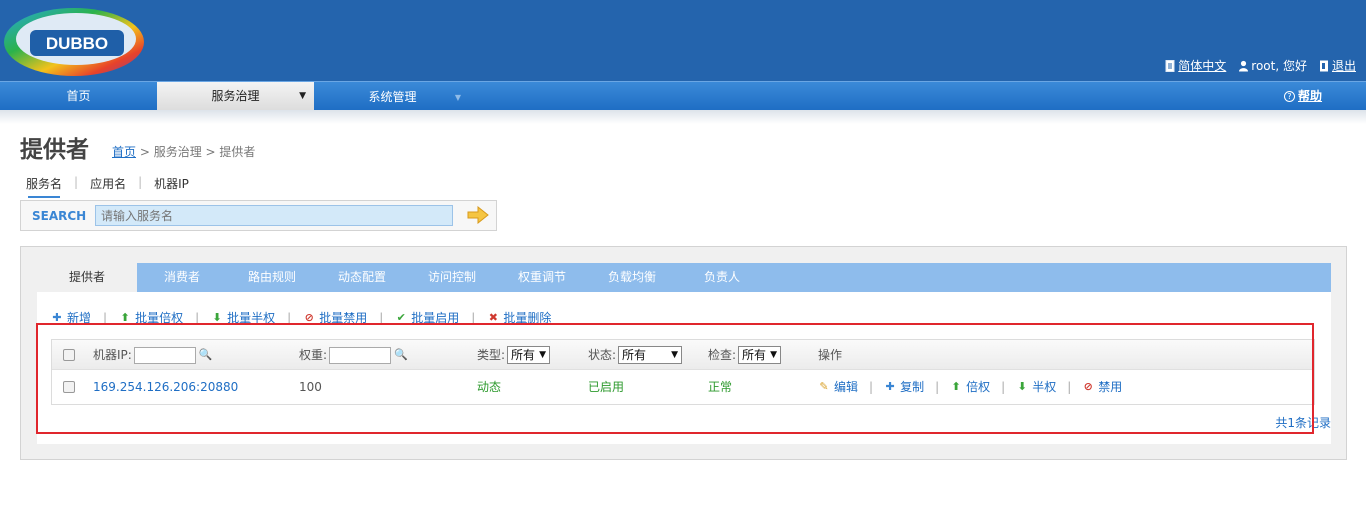 The width and height of the screenshot is (1366, 511). I want to click on arrow-right-icon, so click(478, 215).